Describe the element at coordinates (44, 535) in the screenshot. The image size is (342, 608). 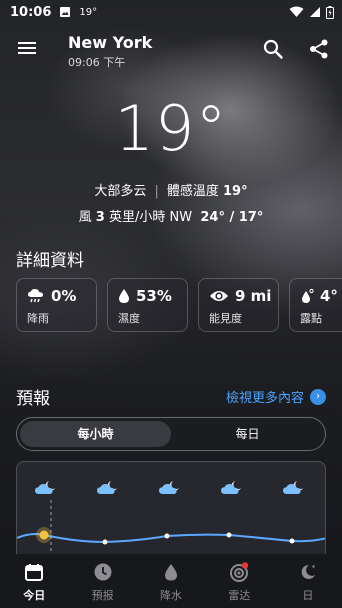
I see `current-hour-point` at that location.